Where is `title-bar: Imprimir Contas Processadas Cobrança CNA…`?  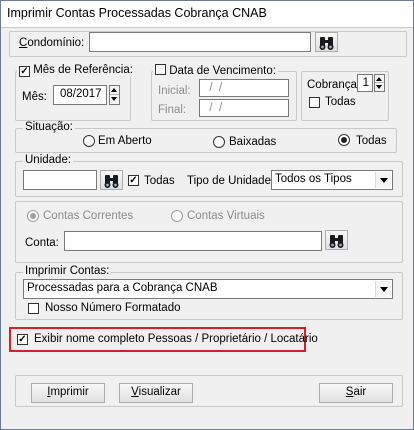 title-bar: Imprimir Contas Processadas Cobrança CNA… is located at coordinates (207, 14).